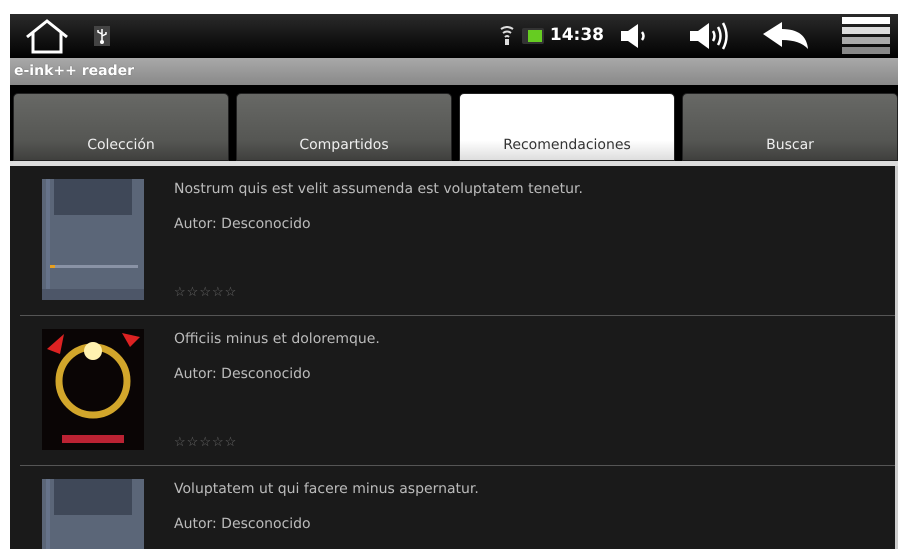 Image resolution: width=898 pixels, height=549 pixels. What do you see at coordinates (786, 36) in the screenshot?
I see `back-icon` at bounding box center [786, 36].